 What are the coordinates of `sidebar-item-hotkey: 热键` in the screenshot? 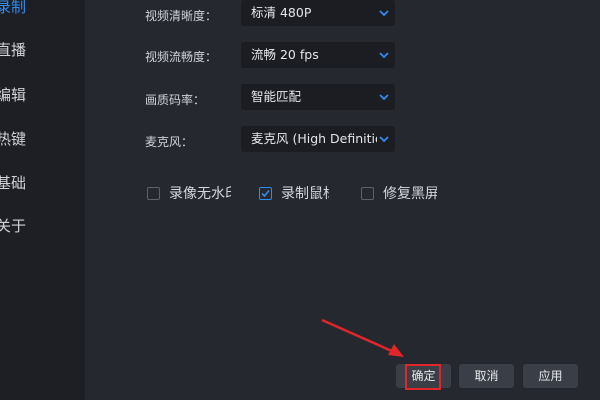 It's located at (42, 139).